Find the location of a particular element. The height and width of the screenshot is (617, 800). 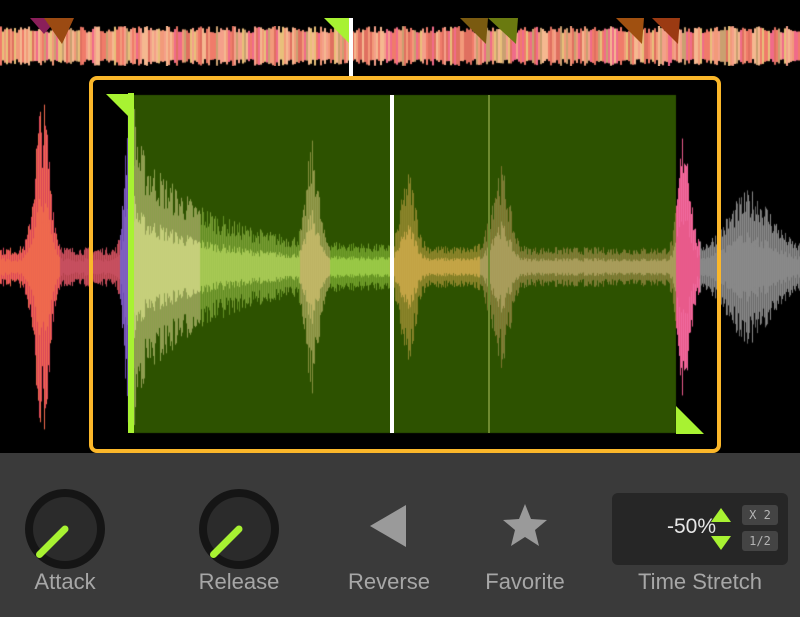

favorite-label: Favorite is located at coordinates (525, 581).